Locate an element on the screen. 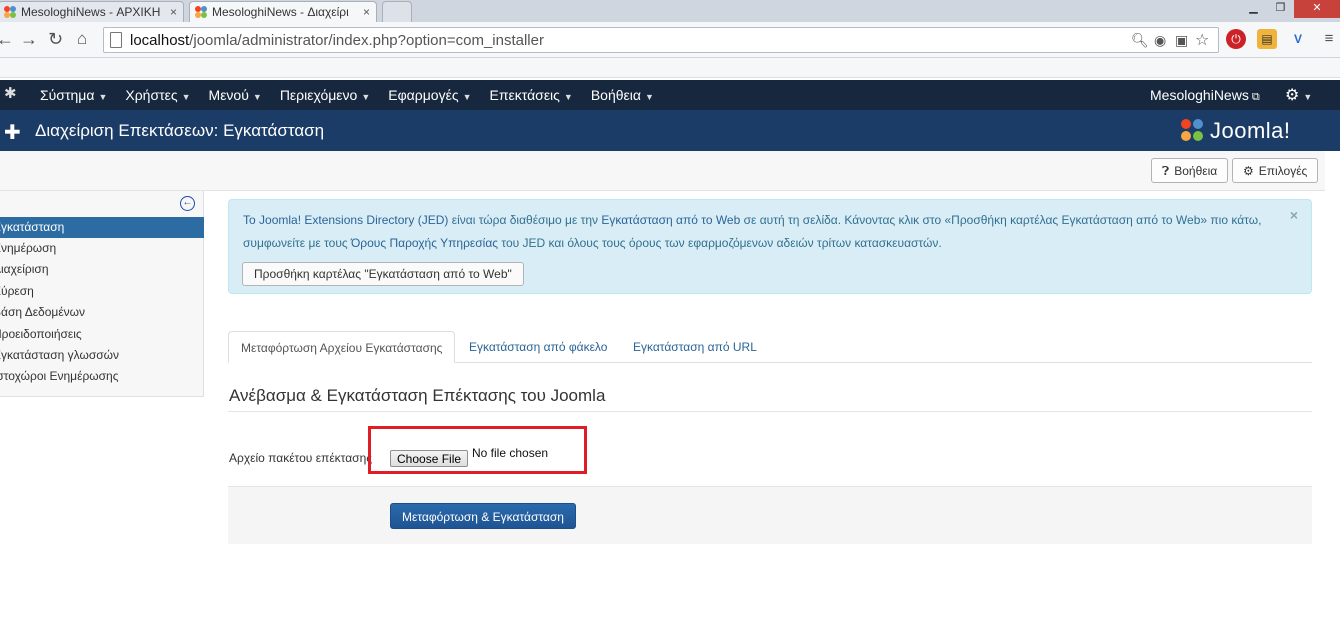 The image size is (1340, 628). page-icon is located at coordinates (116, 40).